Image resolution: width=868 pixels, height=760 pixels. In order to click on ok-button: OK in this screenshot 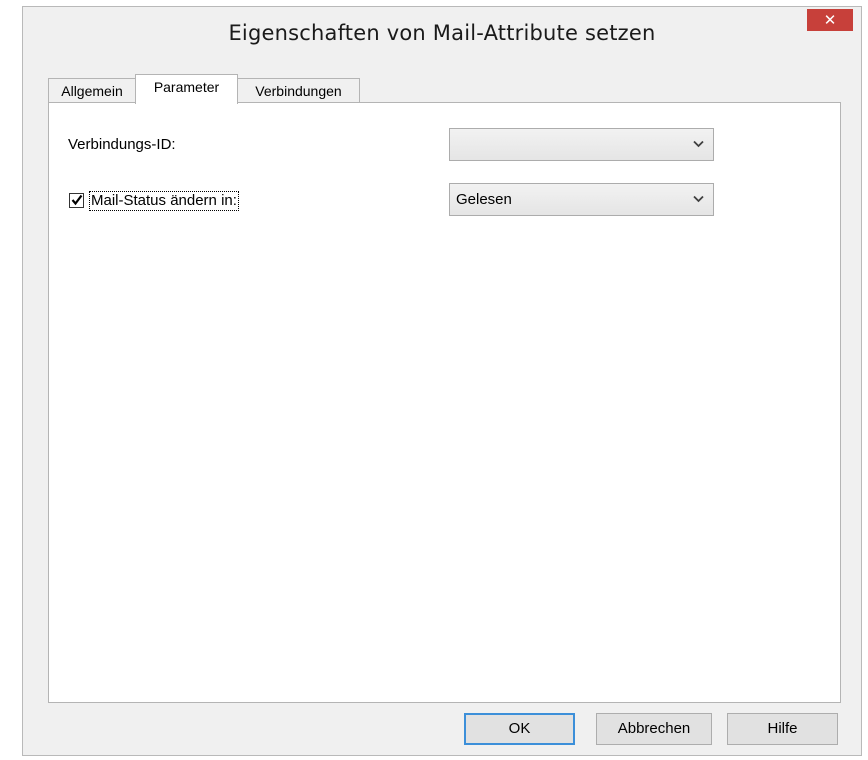, I will do `click(519, 729)`.